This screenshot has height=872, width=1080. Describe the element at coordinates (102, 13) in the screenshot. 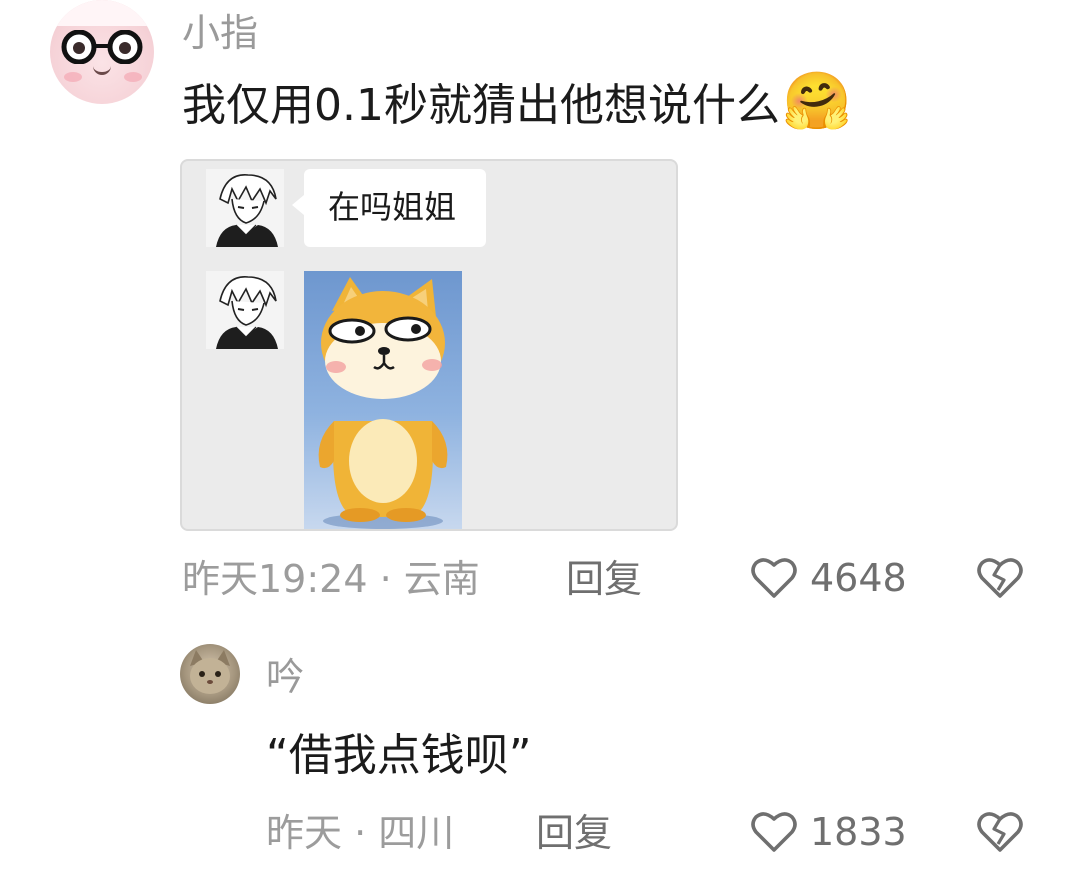

I see `avatar-hat` at that location.